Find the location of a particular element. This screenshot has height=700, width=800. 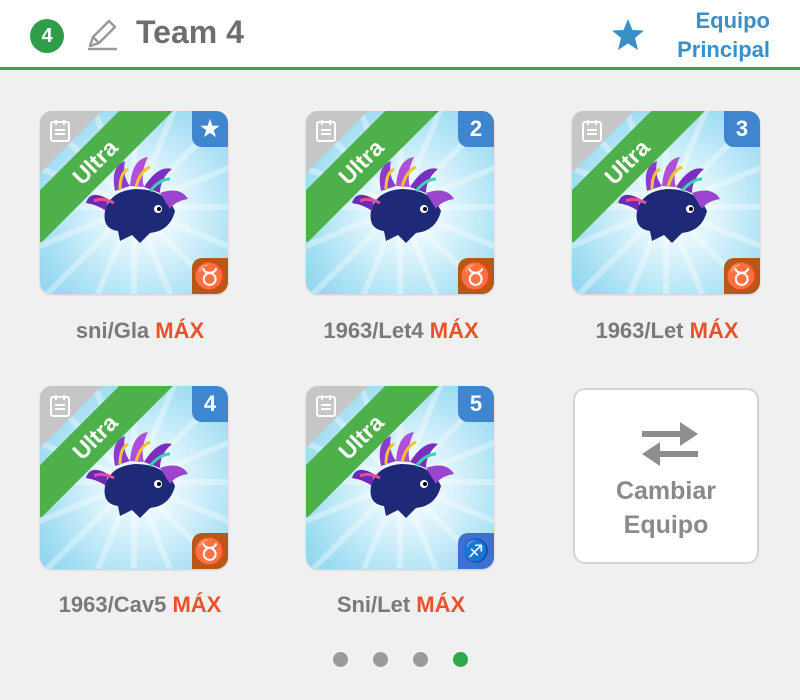

monster-card: Ultra ★ ♉ is located at coordinates (134, 202).